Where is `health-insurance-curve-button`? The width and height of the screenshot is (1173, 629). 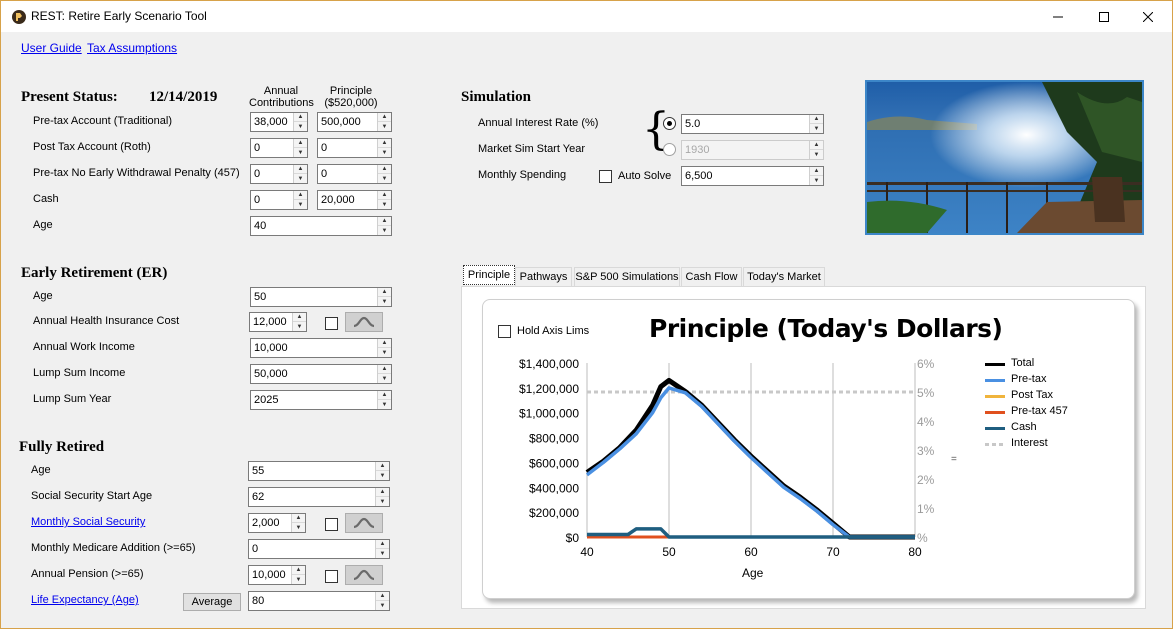 health-insurance-curve-button is located at coordinates (364, 322).